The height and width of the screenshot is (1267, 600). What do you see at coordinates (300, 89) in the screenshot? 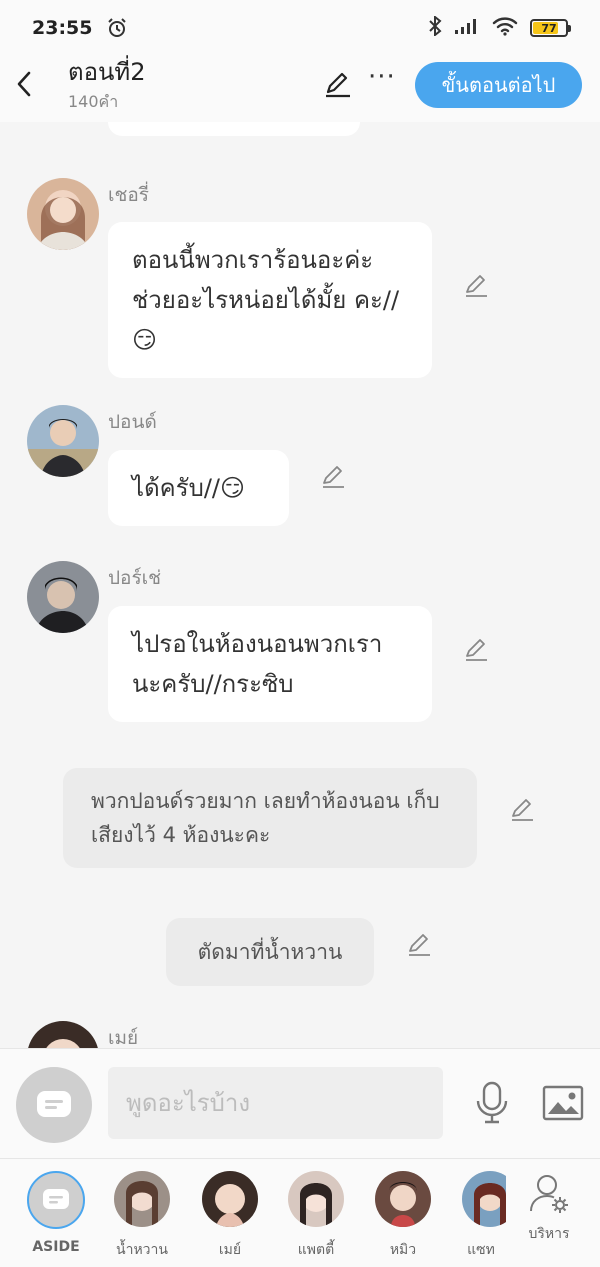
I see `header: ตอนที่2 140คำ ··· ขั้นตอนต่อไป` at bounding box center [300, 89].